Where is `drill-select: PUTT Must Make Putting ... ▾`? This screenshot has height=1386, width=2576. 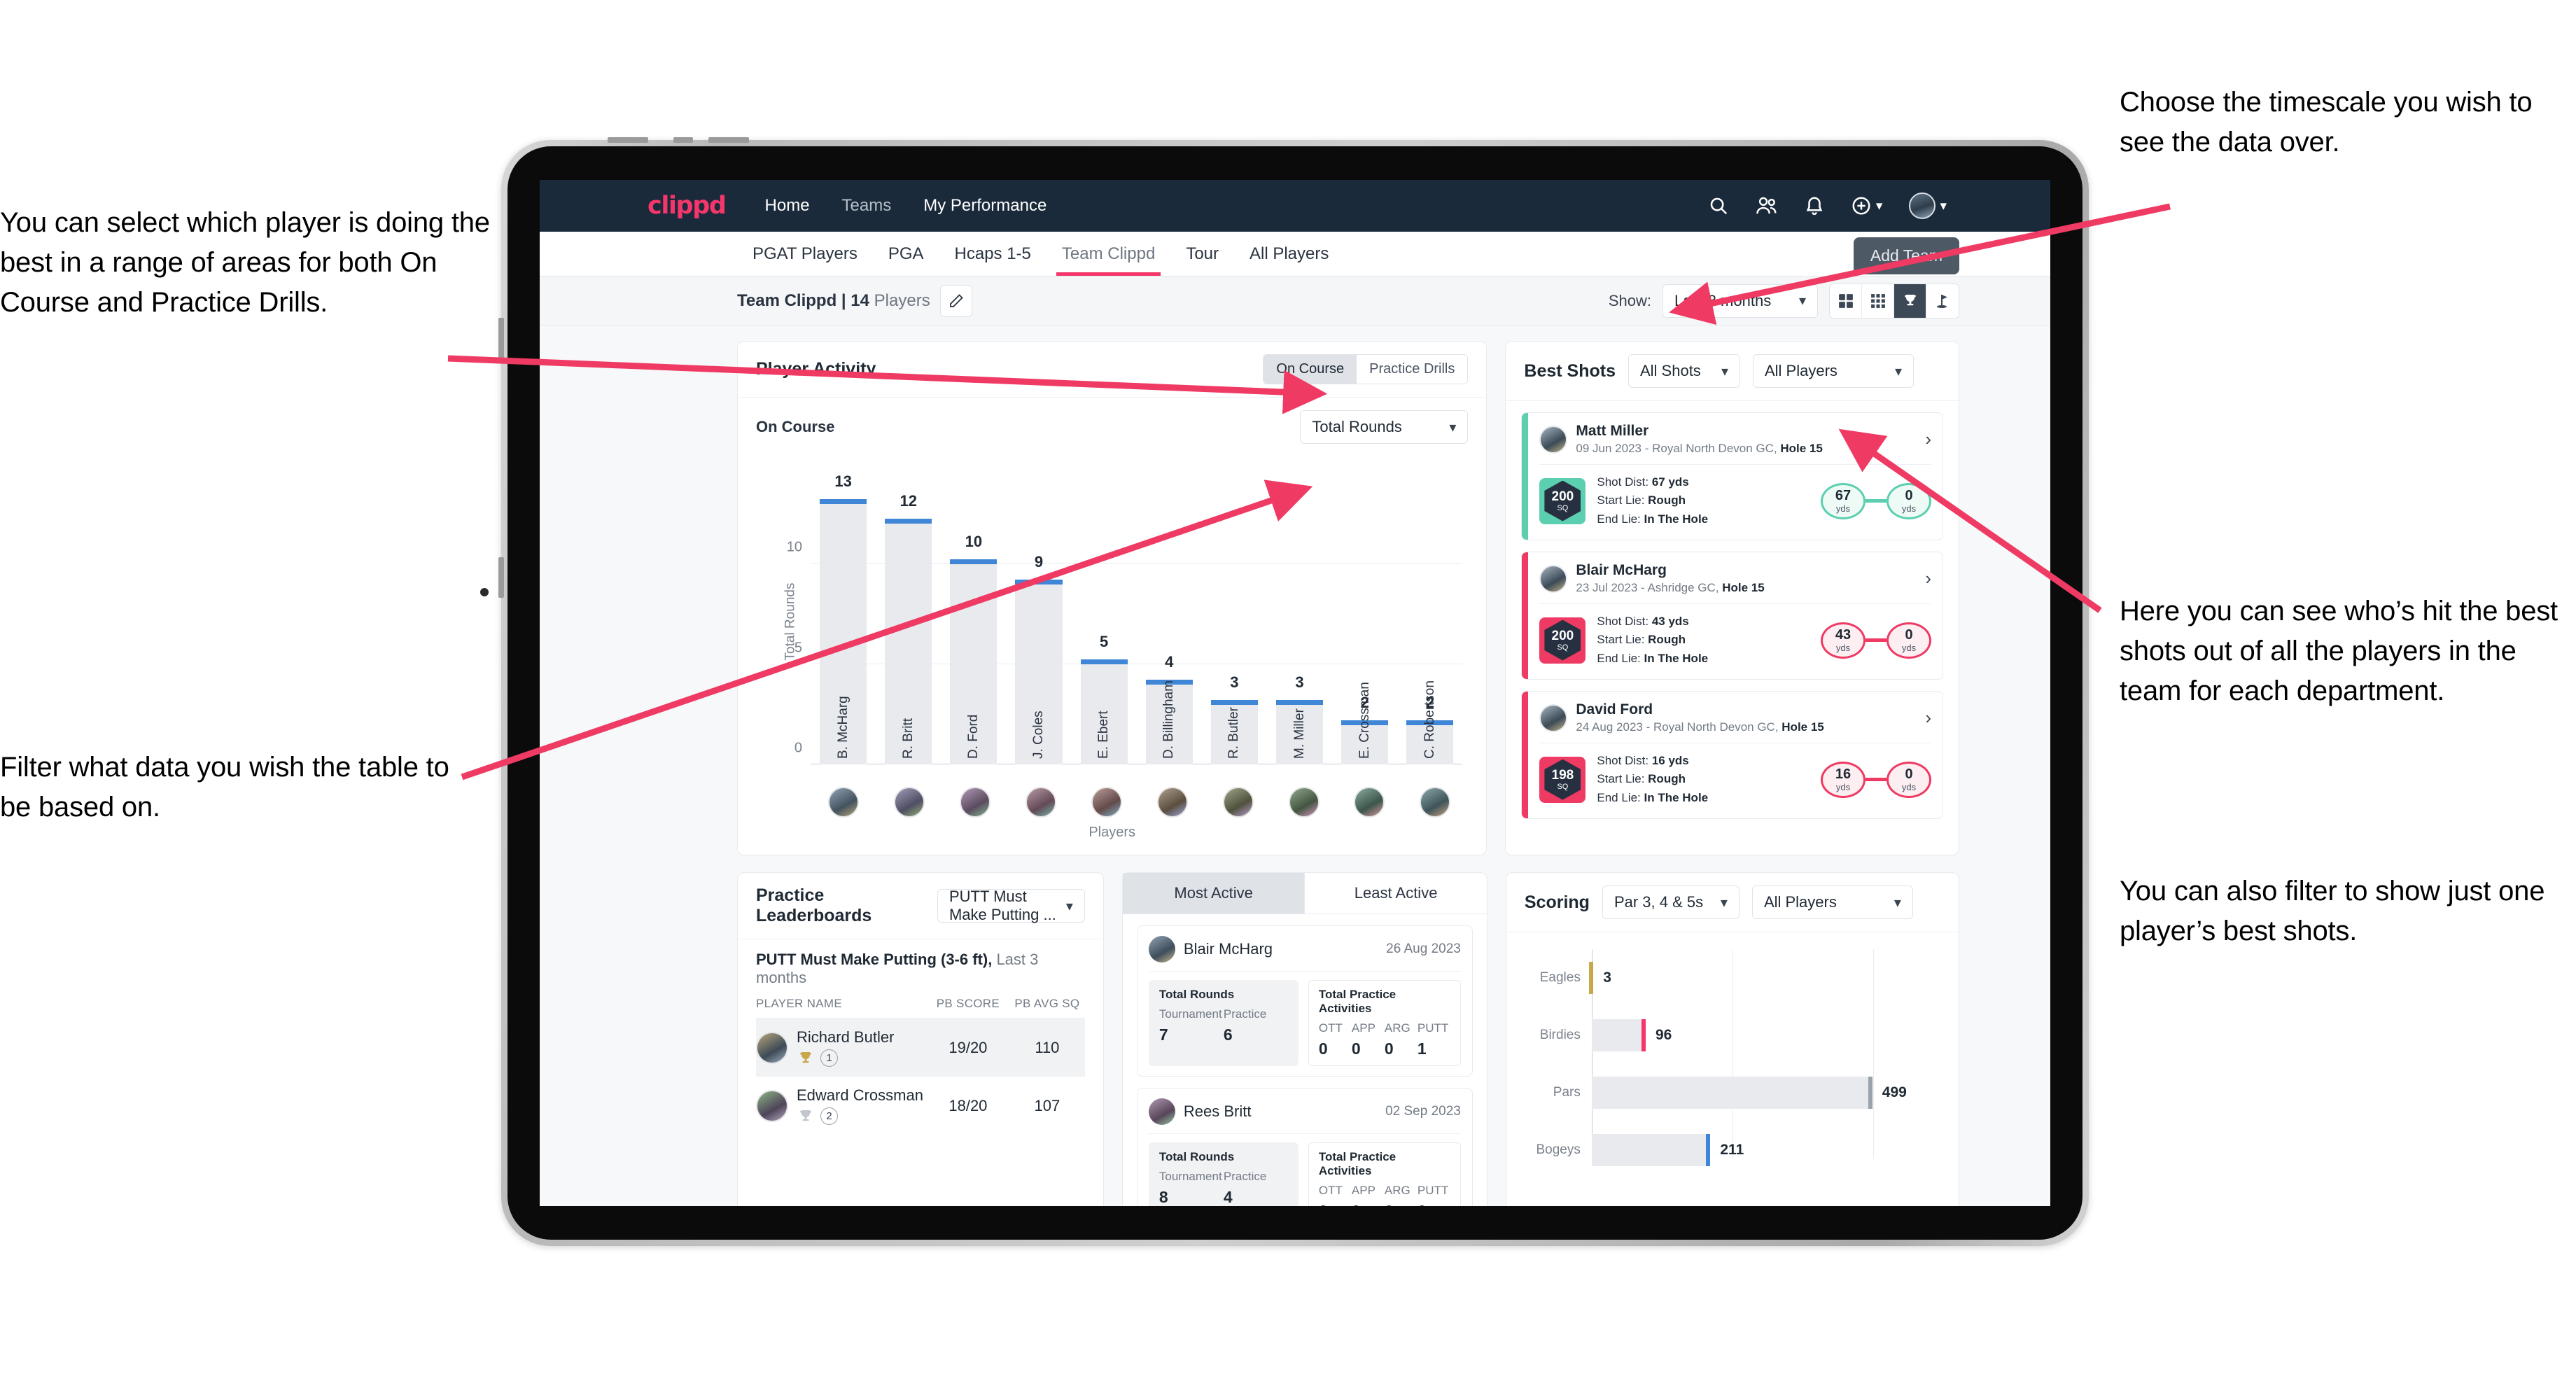 drill-select: PUTT Must Make Putting ... ▾ is located at coordinates (1011, 905).